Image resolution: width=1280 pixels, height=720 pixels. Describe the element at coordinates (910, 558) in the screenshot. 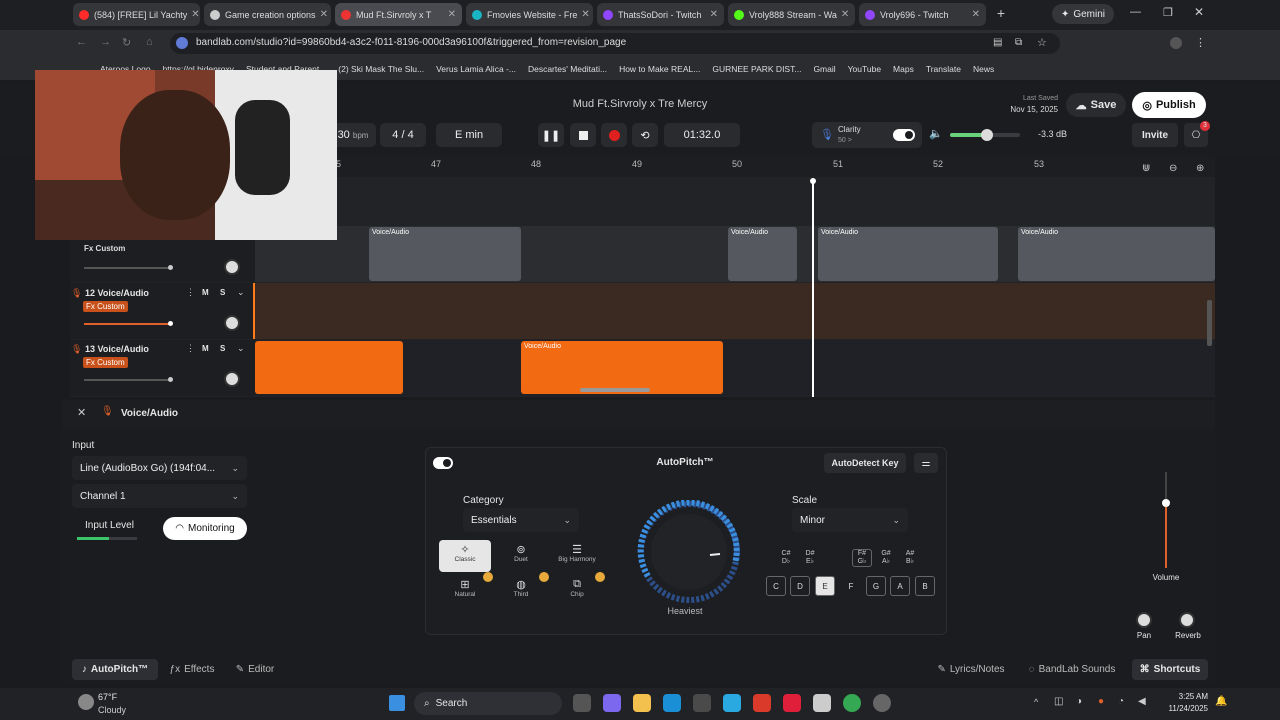

I see `note-key-sharp: A# B♭` at that location.